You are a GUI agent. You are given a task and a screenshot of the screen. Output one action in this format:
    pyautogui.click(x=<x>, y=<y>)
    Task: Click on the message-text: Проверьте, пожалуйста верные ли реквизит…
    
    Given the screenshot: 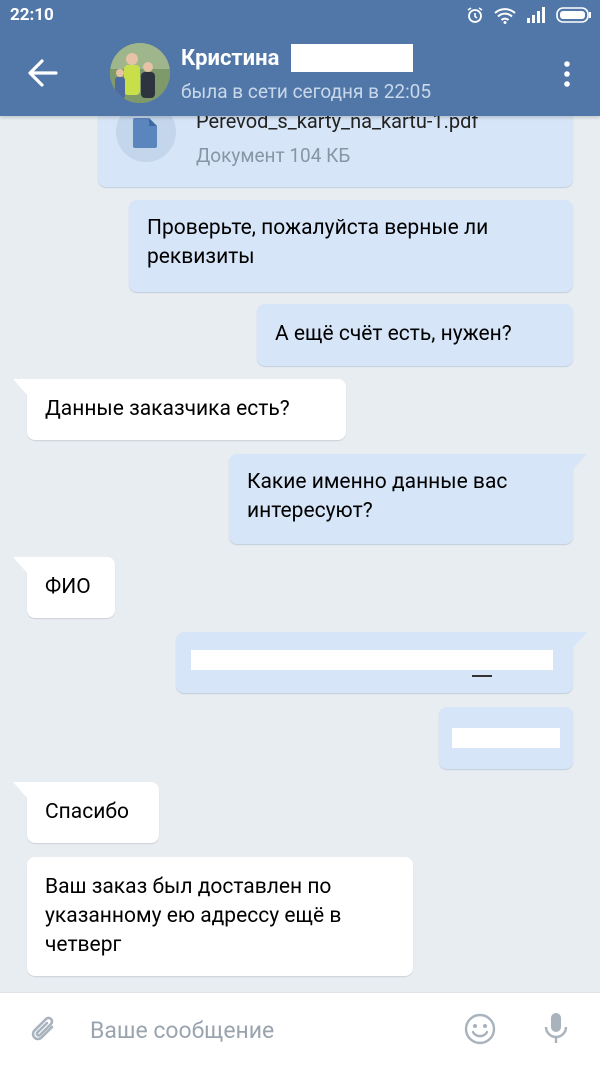 What is the action you would take?
    pyautogui.click(x=318, y=242)
    